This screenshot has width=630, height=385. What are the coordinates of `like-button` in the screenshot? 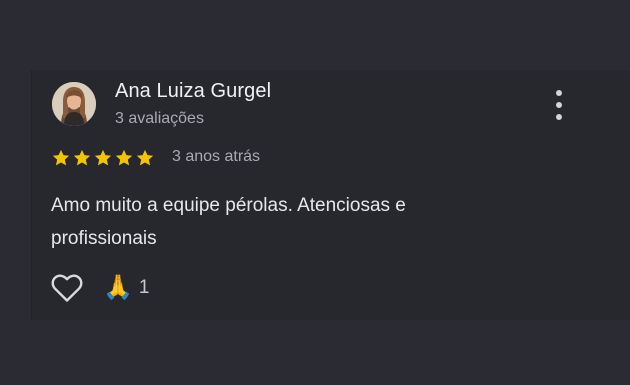 It's located at (67, 288).